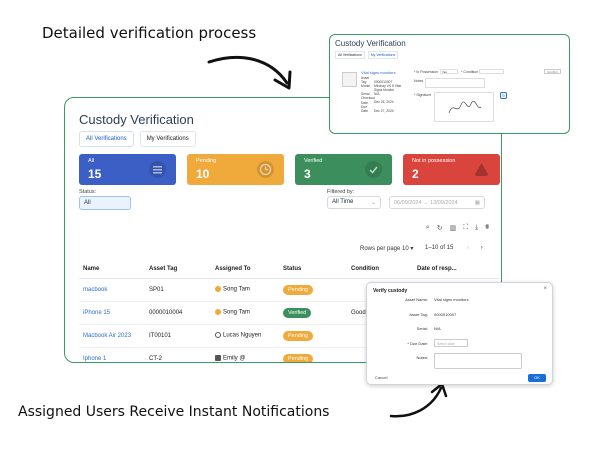 The image size is (600, 451). What do you see at coordinates (439, 248) in the screenshot?
I see `pagination-range: 1–10 of 15` at bounding box center [439, 248].